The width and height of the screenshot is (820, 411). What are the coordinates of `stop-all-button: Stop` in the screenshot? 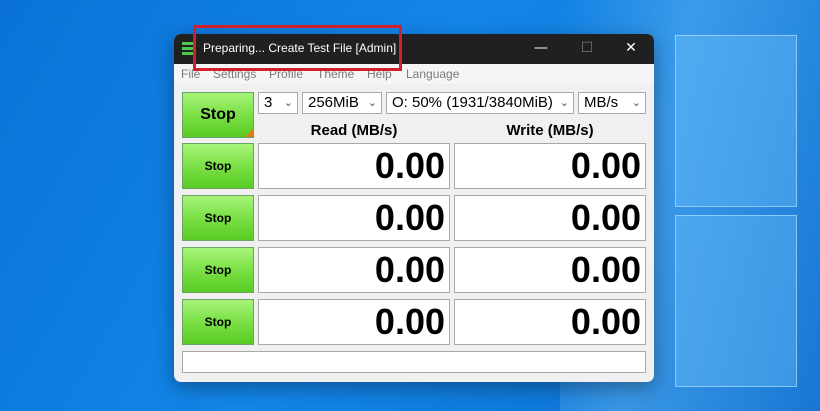 It's located at (218, 115).